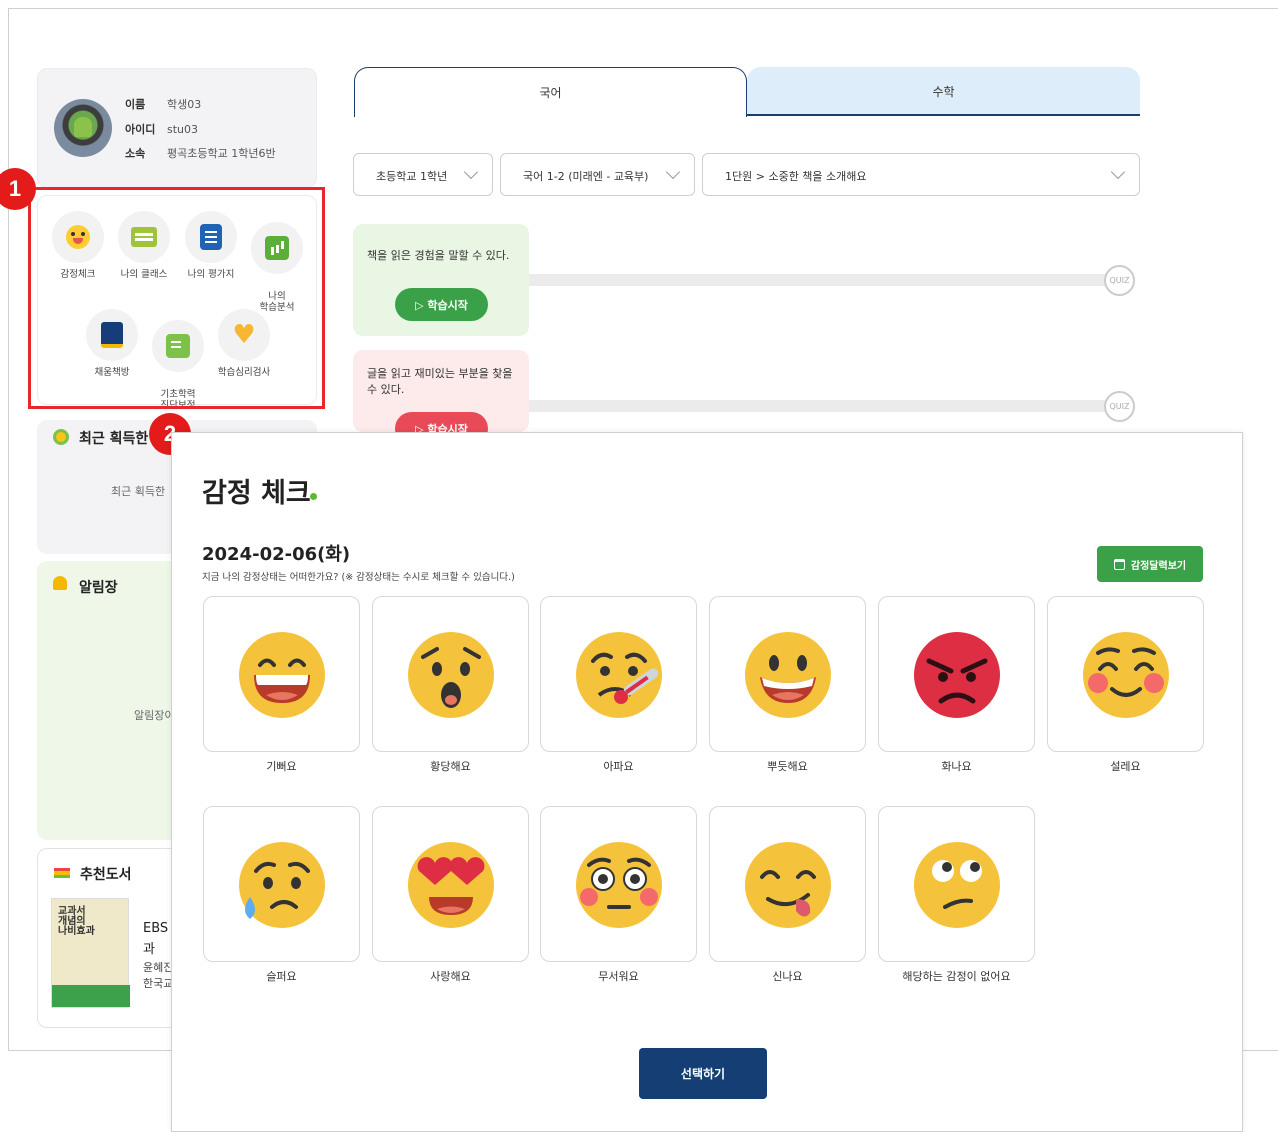 The image size is (1278, 1132). Describe the element at coordinates (703, 1073) in the screenshot. I see `select-button: 선택하기` at that location.